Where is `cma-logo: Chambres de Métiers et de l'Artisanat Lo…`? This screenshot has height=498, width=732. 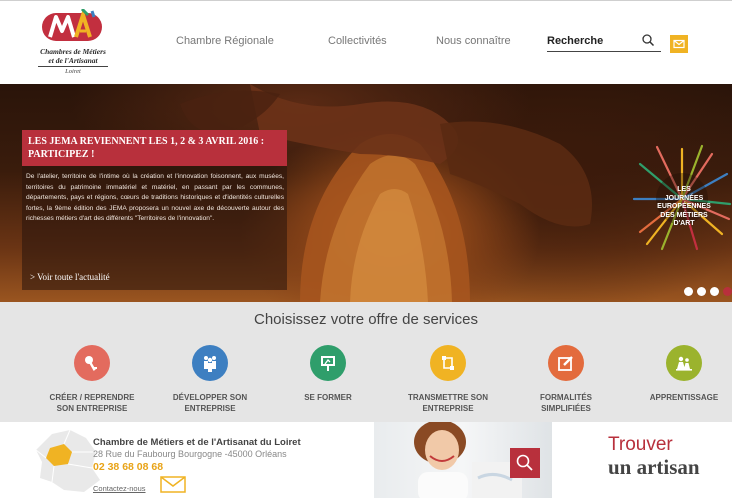 cma-logo: Chambres de Métiers et de l'Artisanat Lo… is located at coordinates (73, 43).